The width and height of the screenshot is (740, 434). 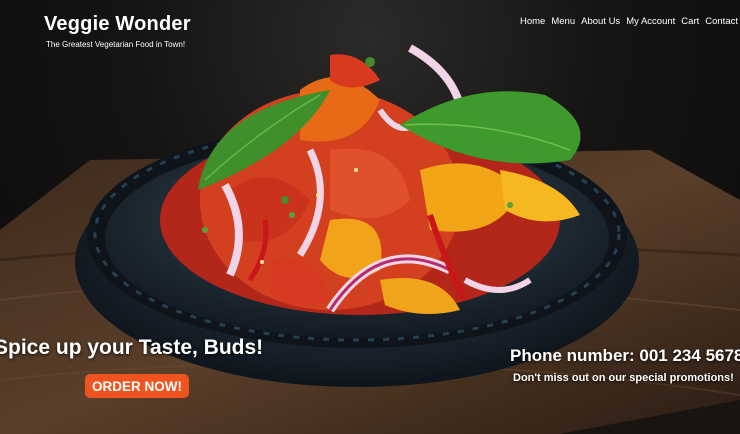 I want to click on nav-item-contact: Contact, so click(x=721, y=21).